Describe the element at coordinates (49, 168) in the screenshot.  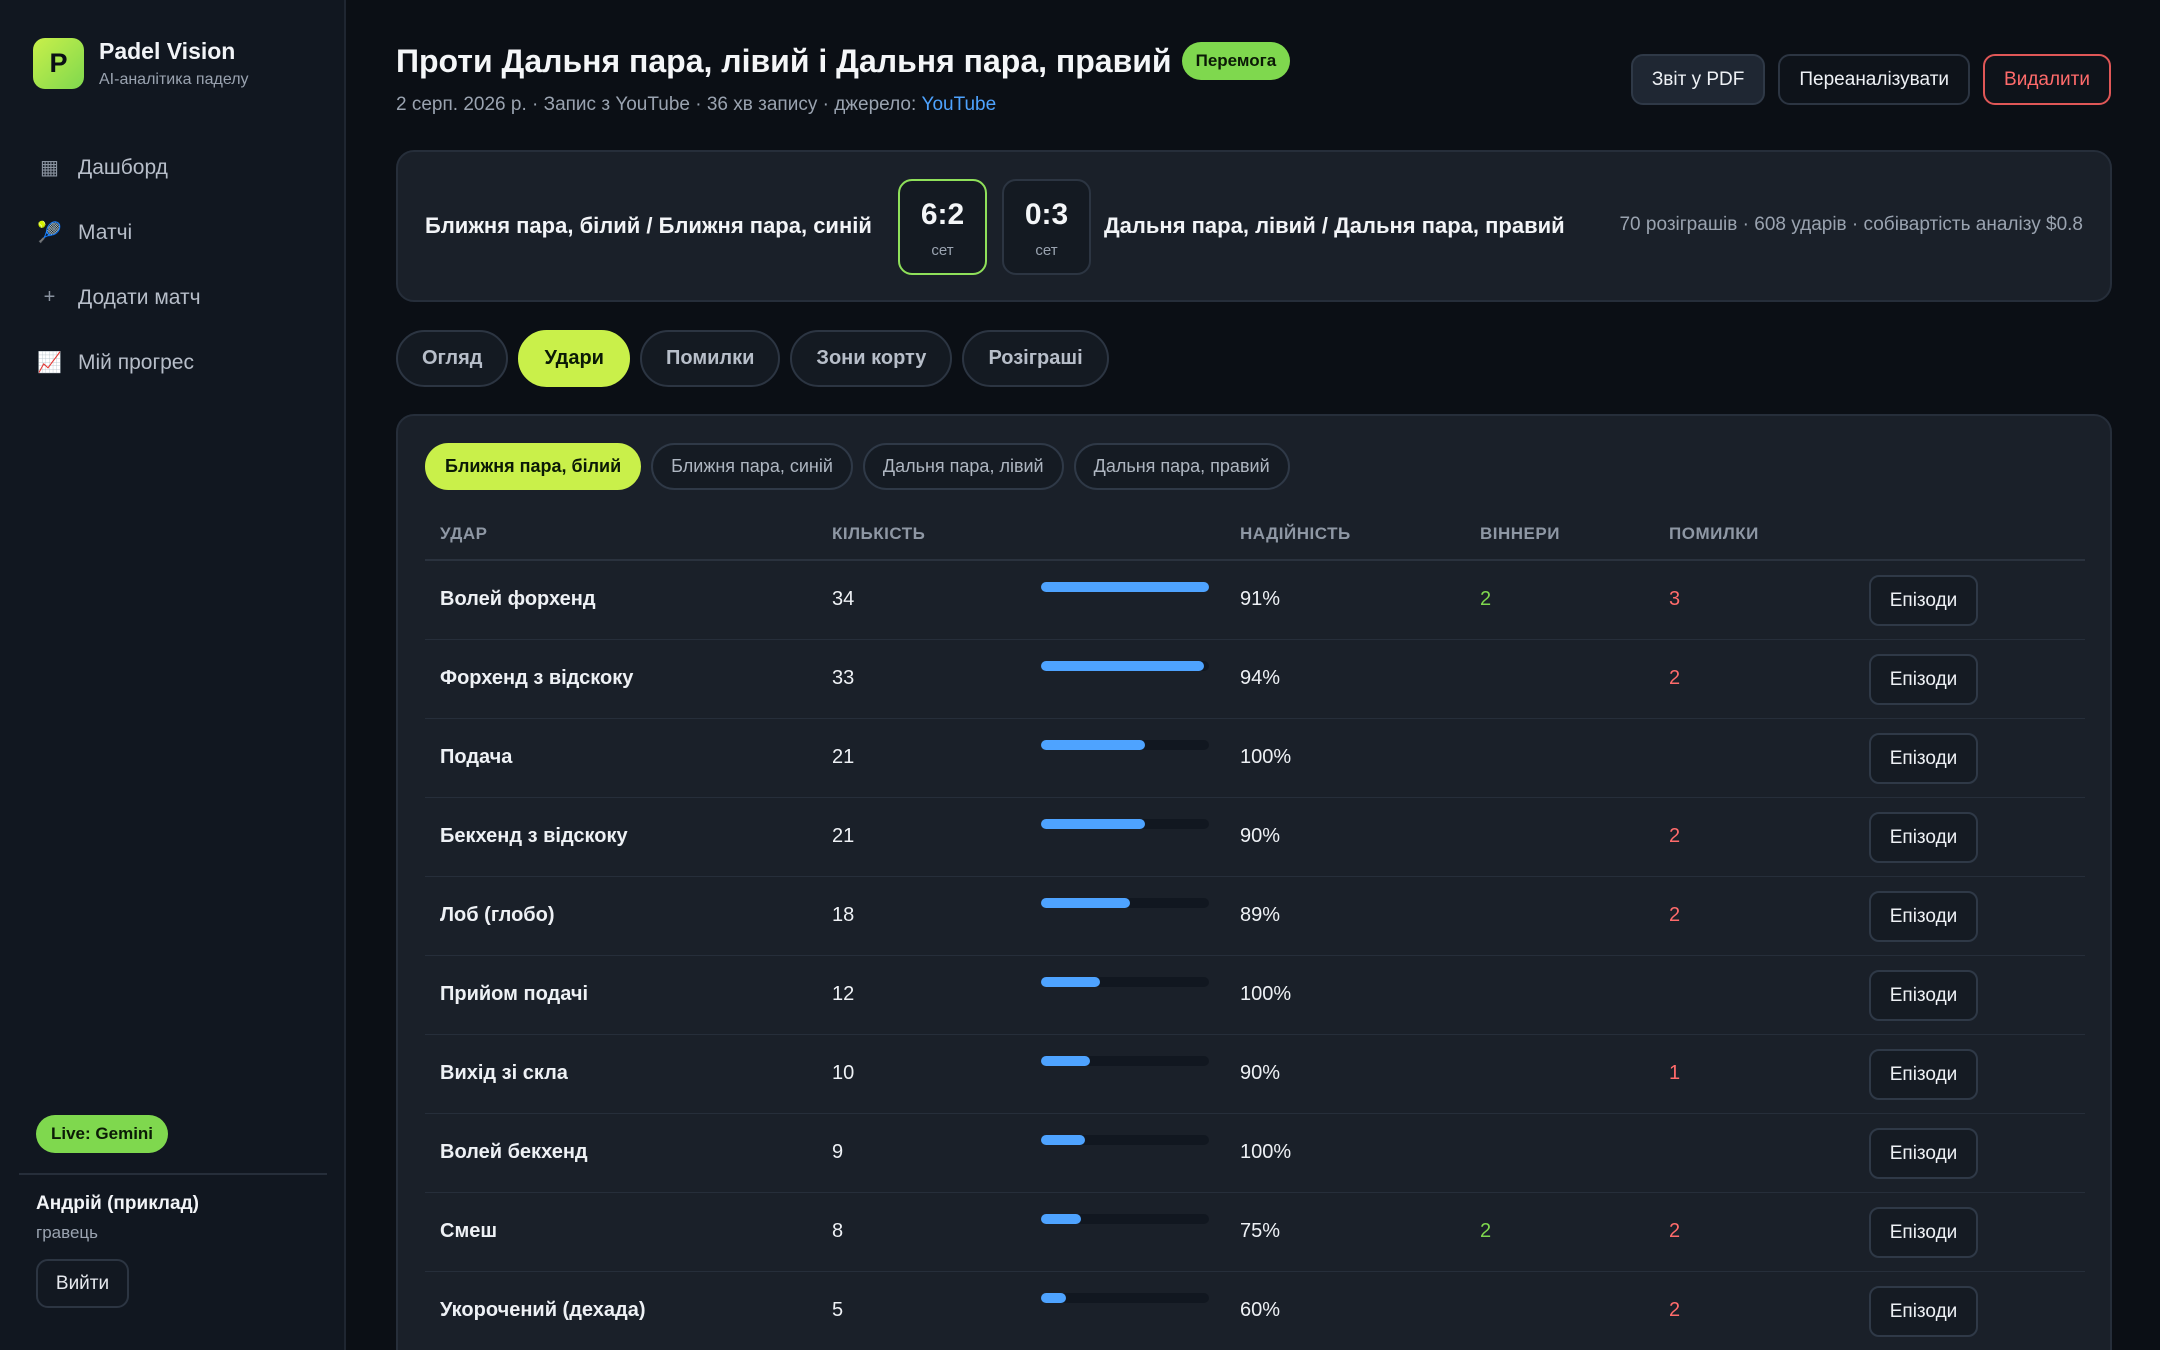
I see `dashboard-icon: ▦` at that location.